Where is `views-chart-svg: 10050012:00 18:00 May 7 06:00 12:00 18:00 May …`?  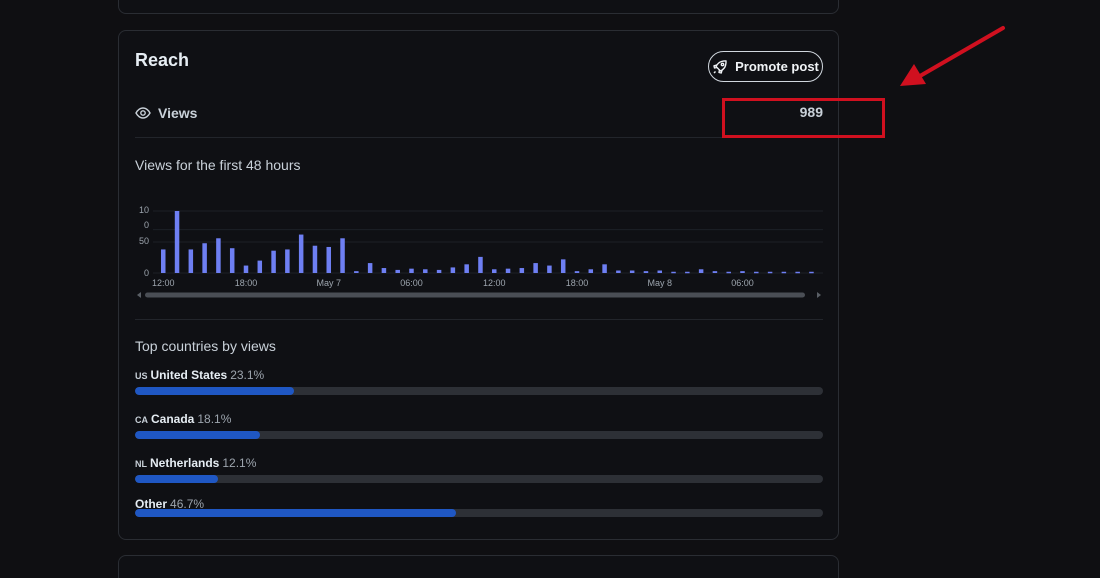 views-chart-svg: 10050012:00 18:00 May 7 06:00 12:00 18:00 May … is located at coordinates (480, 251).